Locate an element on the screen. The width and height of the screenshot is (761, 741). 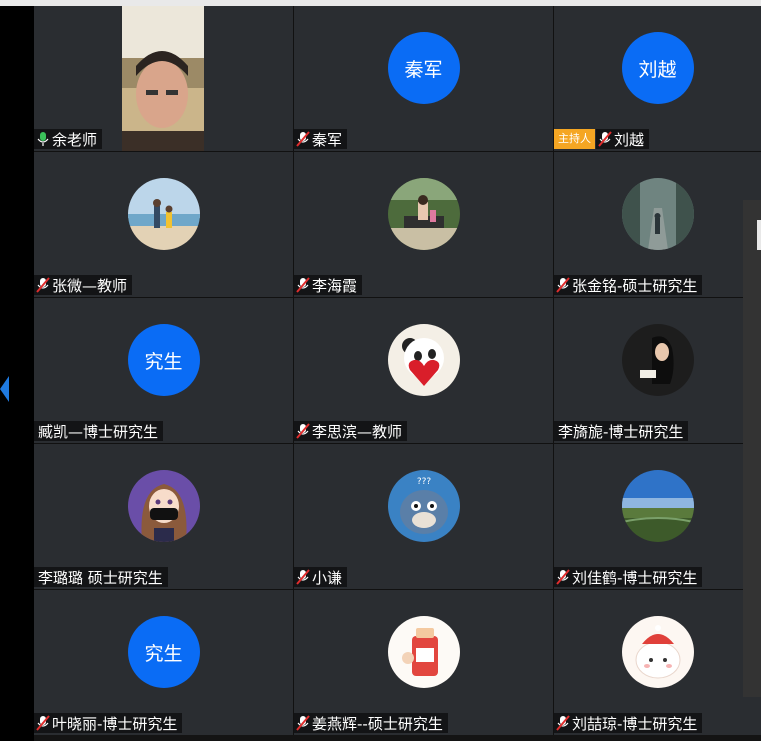
participant-tile: 张金铭-硕士研究生 is located at coordinates (657, 224).